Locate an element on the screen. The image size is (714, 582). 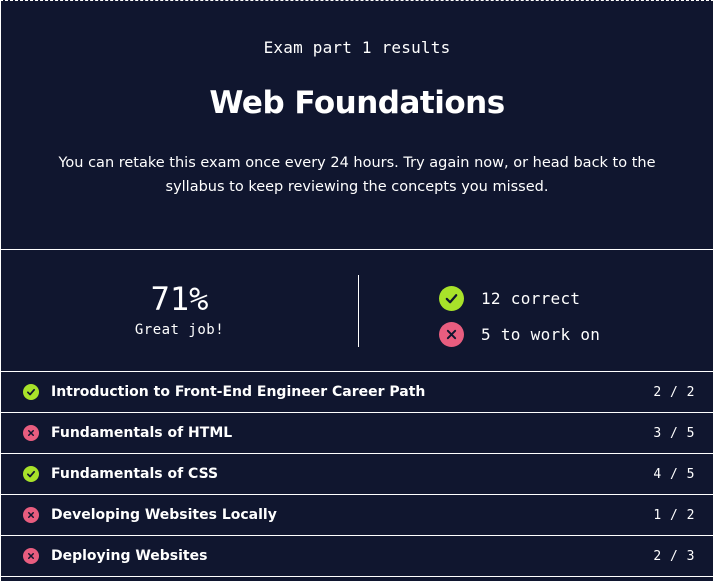
score-percentage-block: 71% Great job! is located at coordinates (179, 310).